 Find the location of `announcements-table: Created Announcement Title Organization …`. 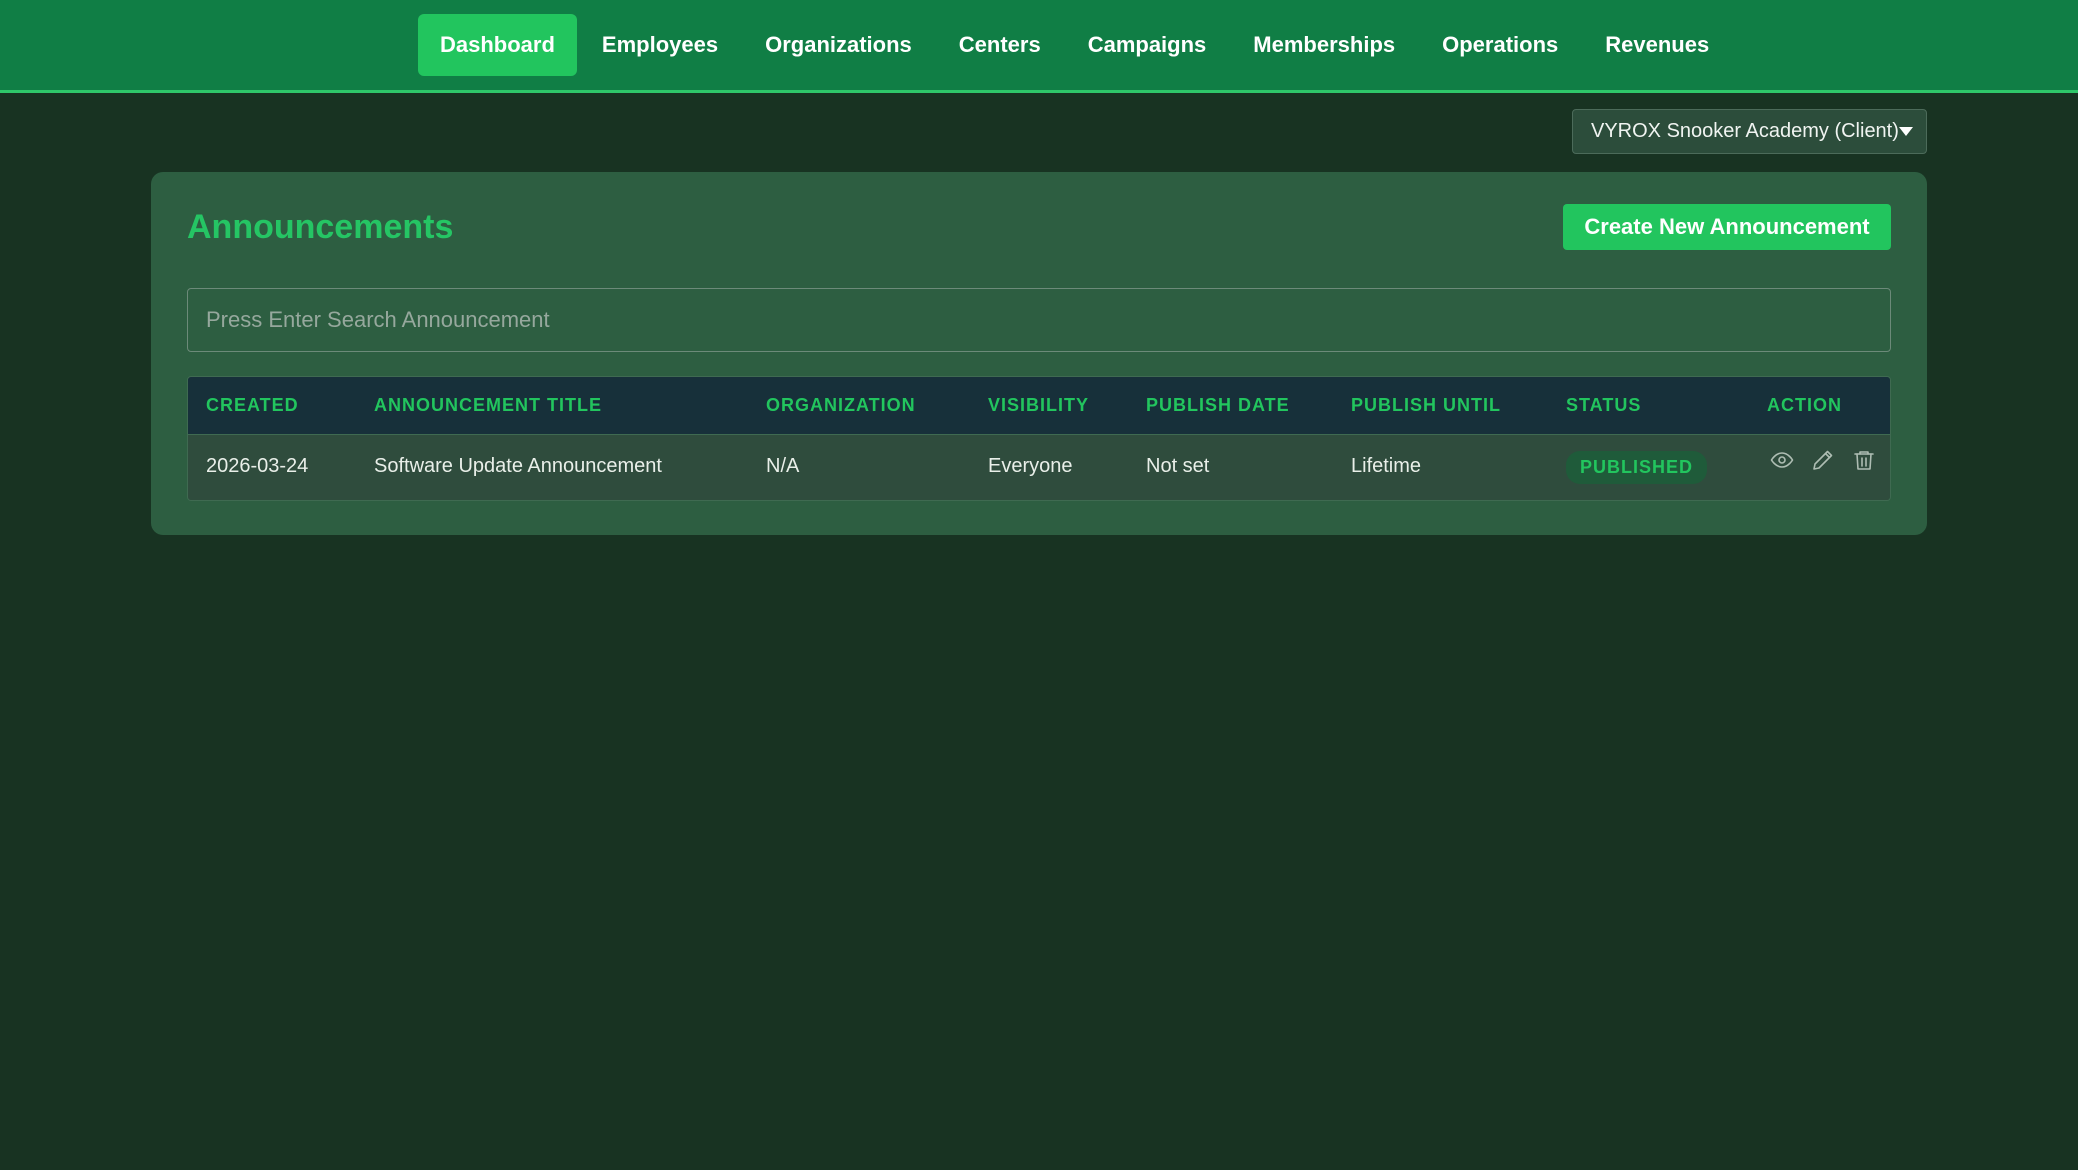

announcements-table: Created Announcement Title Organization … is located at coordinates (1039, 438).